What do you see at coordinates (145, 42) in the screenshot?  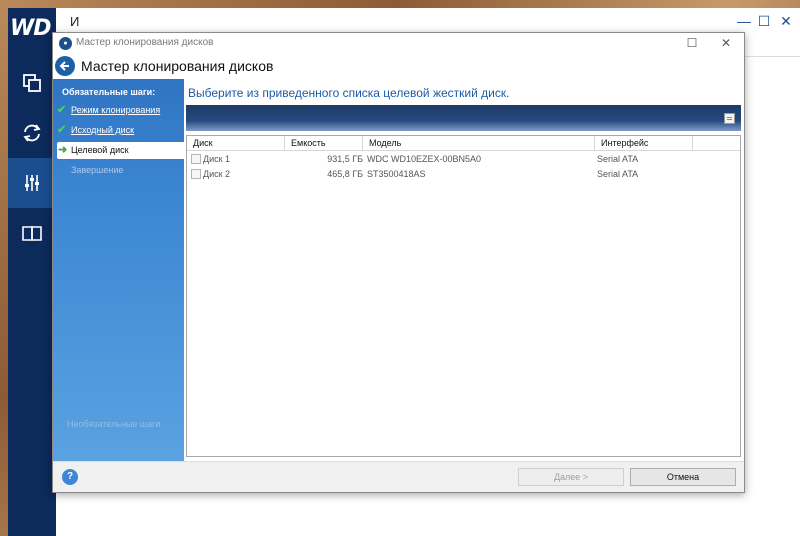 I see `dialog-window-title: Мастер клонирования дисков` at bounding box center [145, 42].